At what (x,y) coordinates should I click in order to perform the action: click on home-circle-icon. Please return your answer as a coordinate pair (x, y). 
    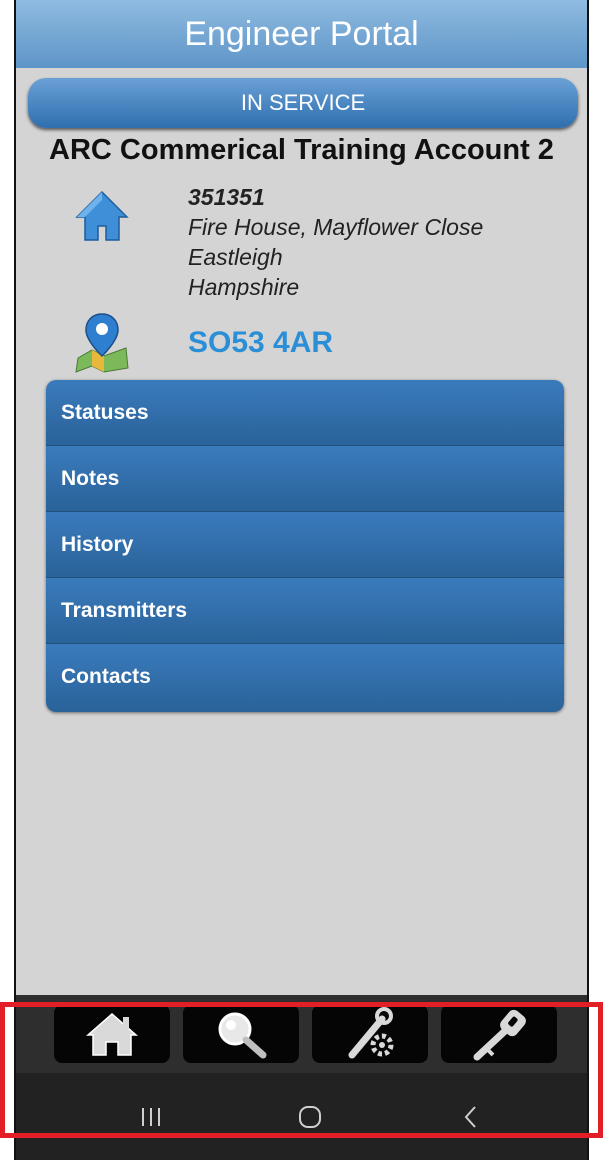
    Looking at the image, I should click on (310, 1116).